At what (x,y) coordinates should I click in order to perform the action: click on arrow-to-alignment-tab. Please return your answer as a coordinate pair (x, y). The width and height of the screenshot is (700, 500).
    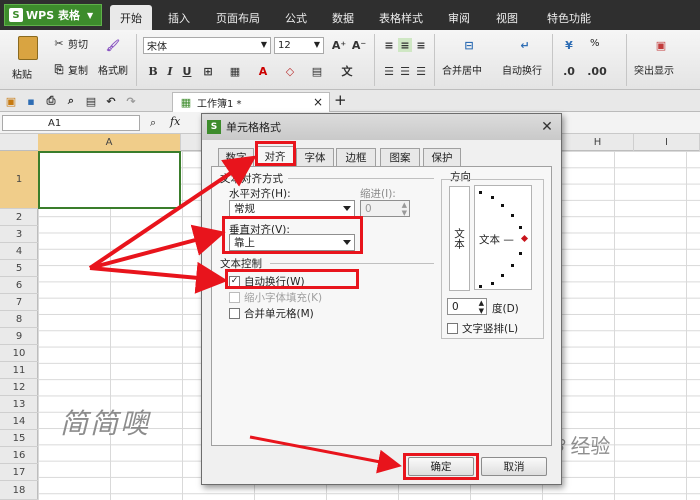
    Looking at the image, I should click on (172, 212).